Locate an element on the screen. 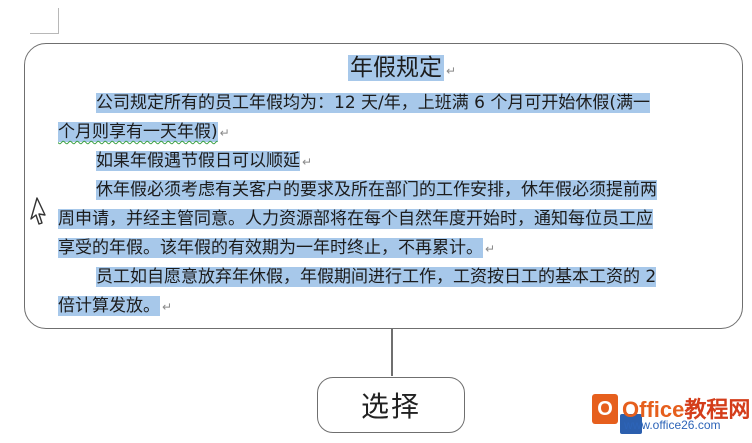 This screenshot has height=443, width=752. document-line: 公司规定所有的员工年假均为：12 天/年，上班满 6 个月可开始休假(满一 is located at coordinates (354, 103).